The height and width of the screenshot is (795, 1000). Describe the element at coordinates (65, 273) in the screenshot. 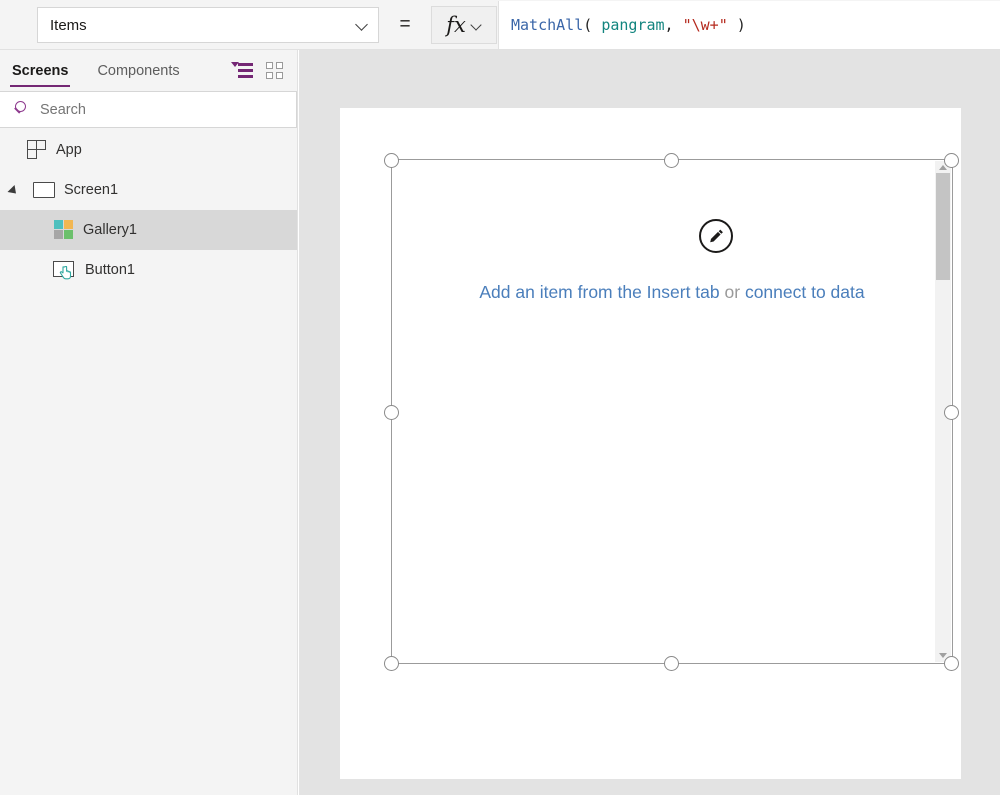

I see `hand-cursor-icon` at that location.